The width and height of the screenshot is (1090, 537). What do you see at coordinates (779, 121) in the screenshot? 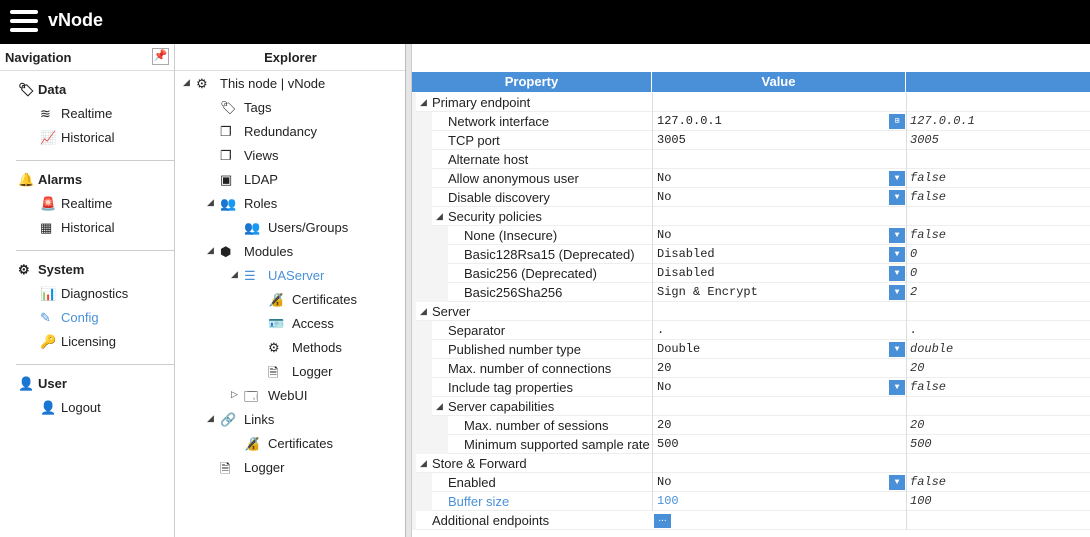
I see `value-input: 127.0.0.1 ⊞` at bounding box center [779, 121].